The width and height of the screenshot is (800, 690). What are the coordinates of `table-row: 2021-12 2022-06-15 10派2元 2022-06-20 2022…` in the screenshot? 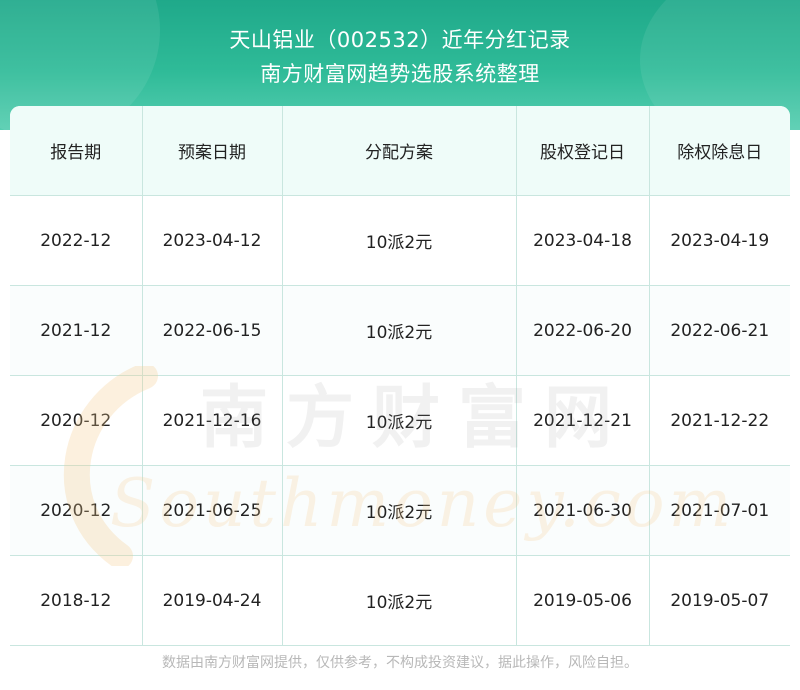 It's located at (400, 330).